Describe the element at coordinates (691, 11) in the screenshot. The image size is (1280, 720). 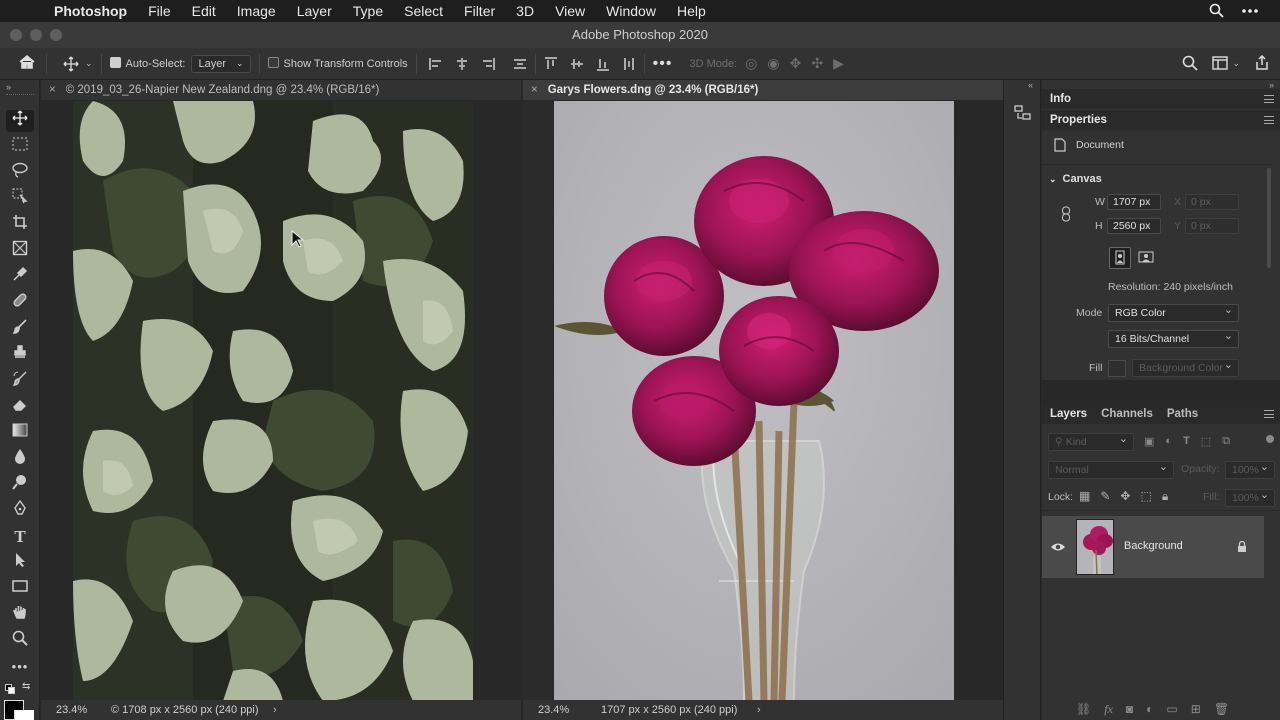
I see `menu-help: Help` at that location.